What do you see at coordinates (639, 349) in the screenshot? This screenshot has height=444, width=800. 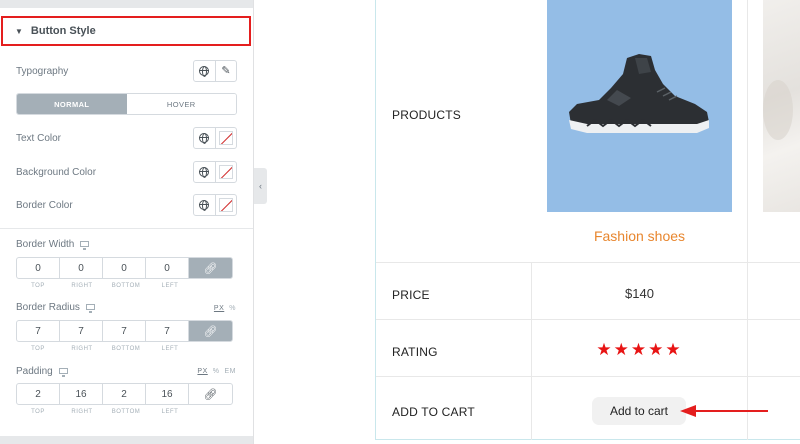 I see `star-rating: ★★★★★` at bounding box center [639, 349].